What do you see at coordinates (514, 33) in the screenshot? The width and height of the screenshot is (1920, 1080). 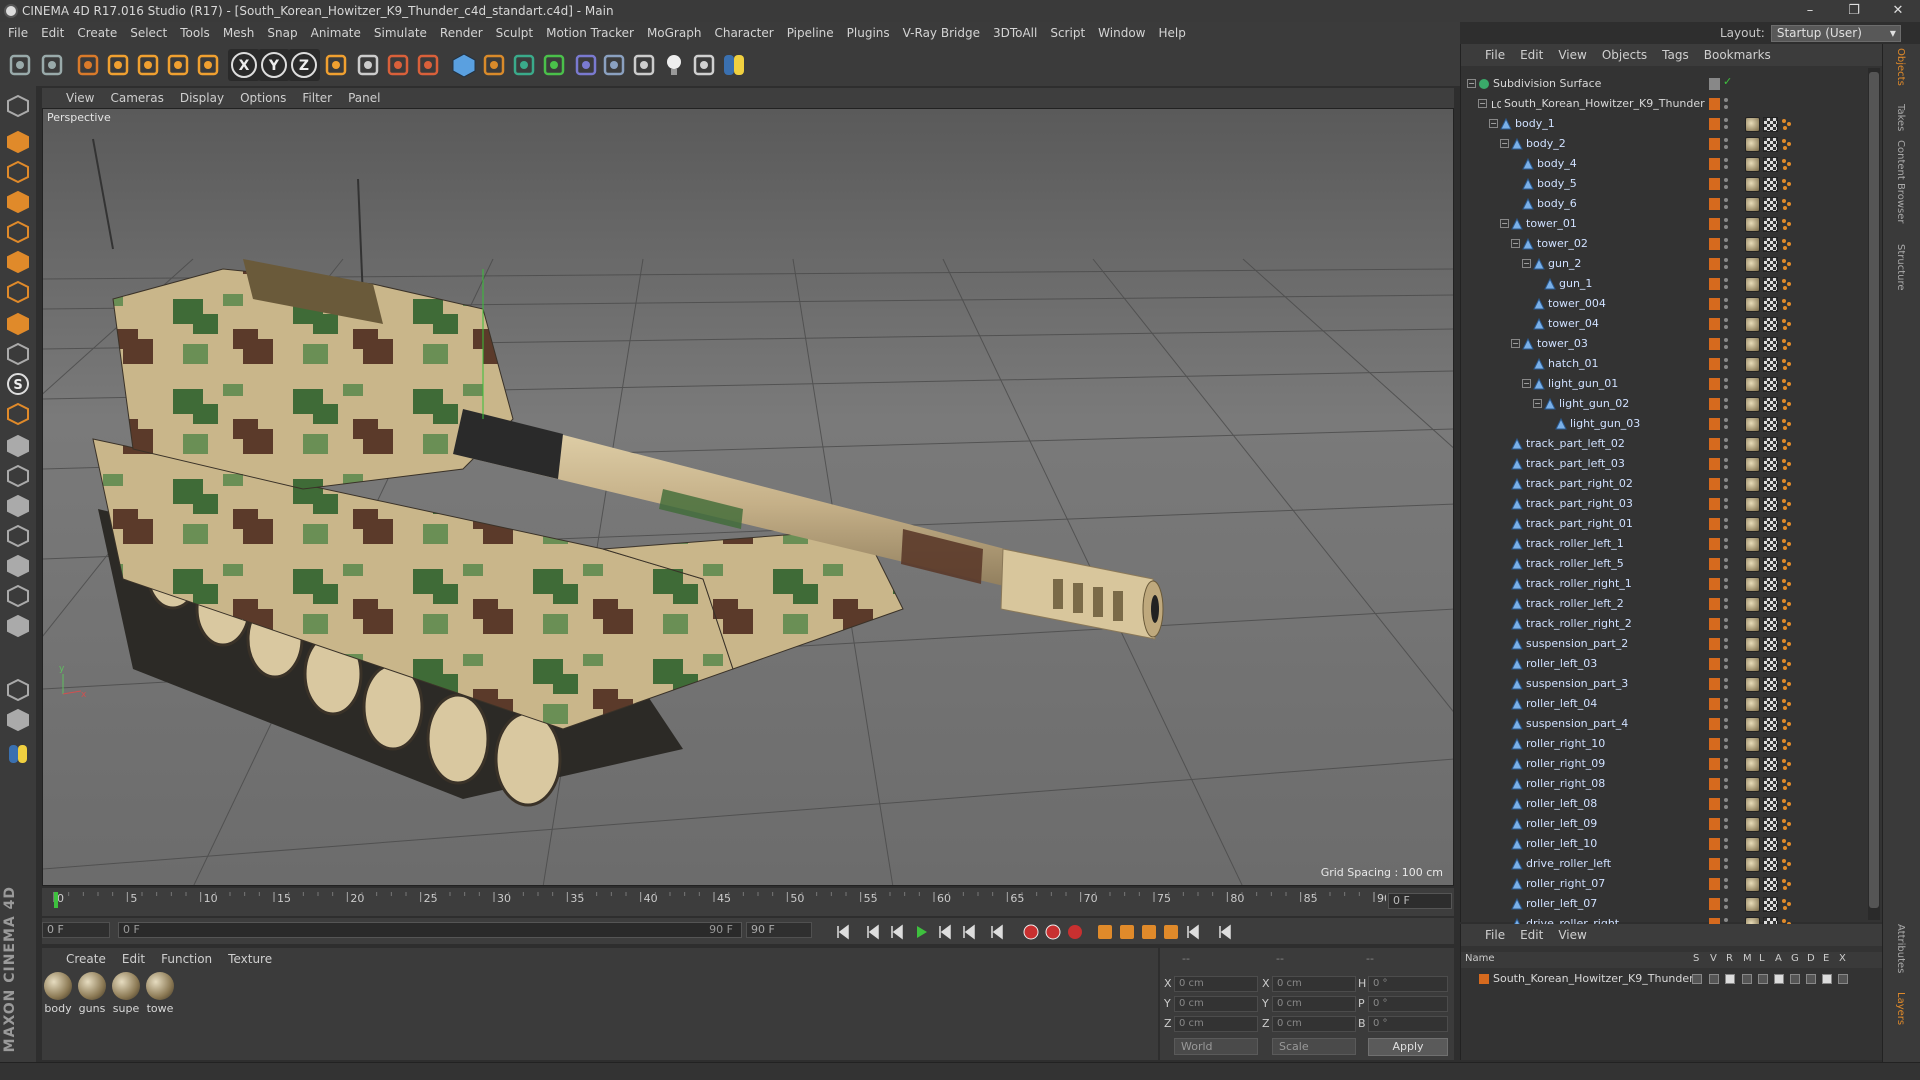 I see `menu-sculpt: Sculpt` at bounding box center [514, 33].